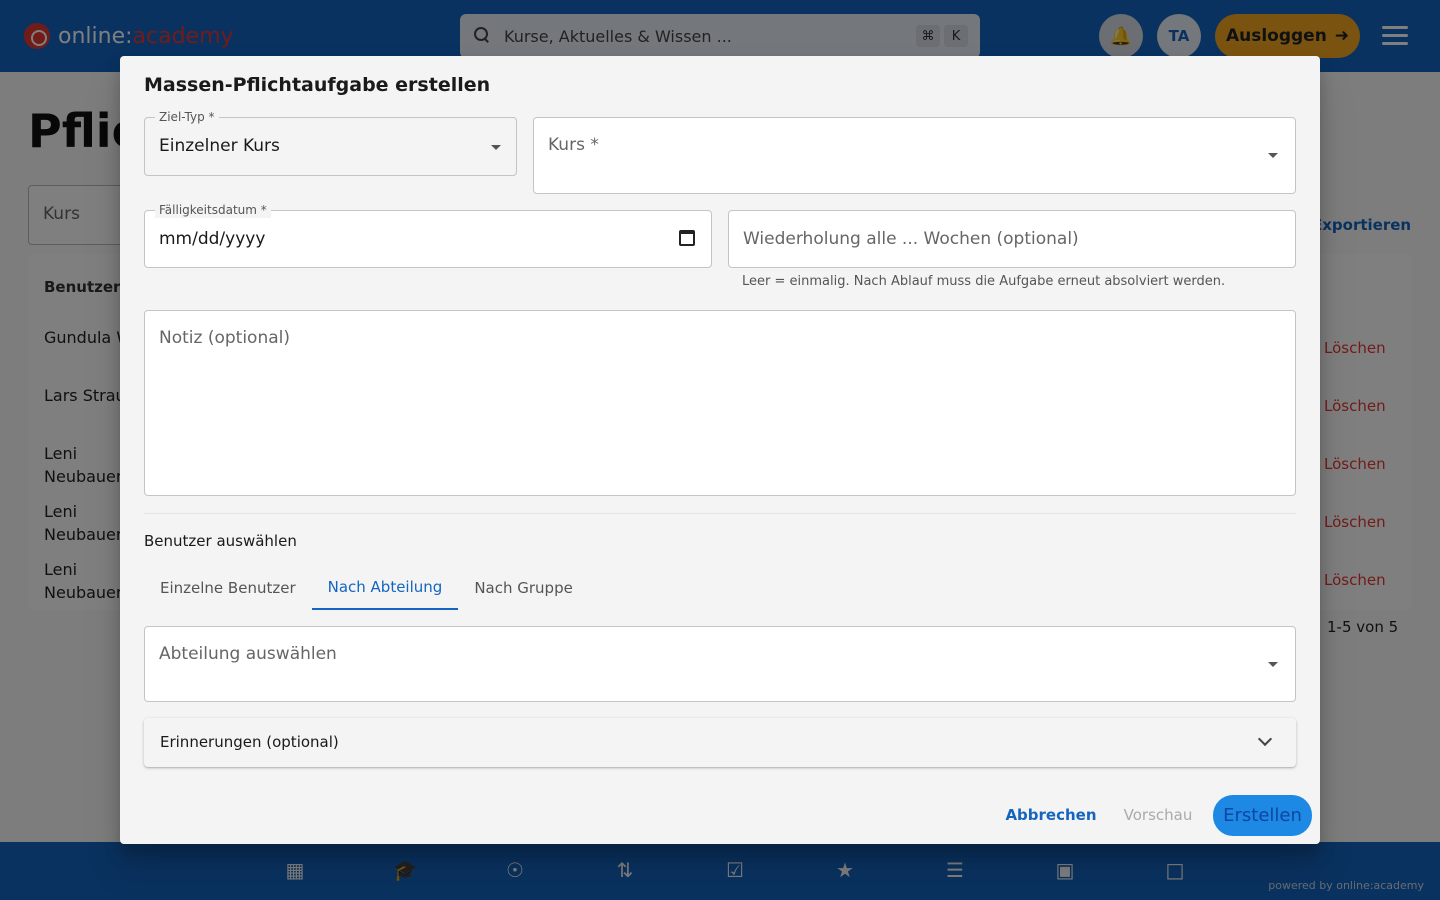 Image resolution: width=1440 pixels, height=900 pixels. What do you see at coordinates (220, 541) in the screenshot?
I see `select-users-heading: Benutzer auswählen` at bounding box center [220, 541].